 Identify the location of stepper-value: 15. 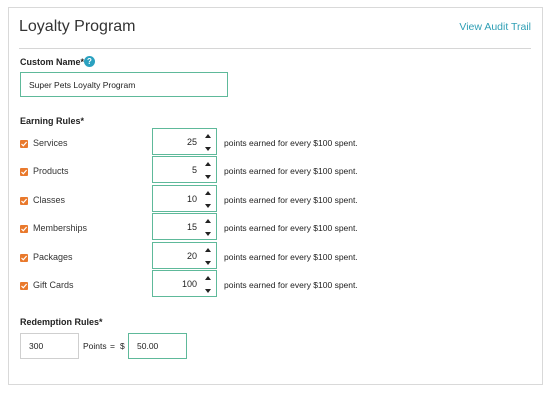
(192, 227).